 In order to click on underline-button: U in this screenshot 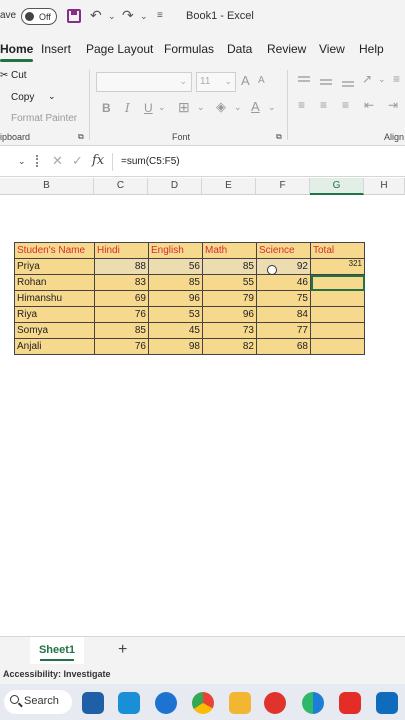, I will do `click(148, 108)`.